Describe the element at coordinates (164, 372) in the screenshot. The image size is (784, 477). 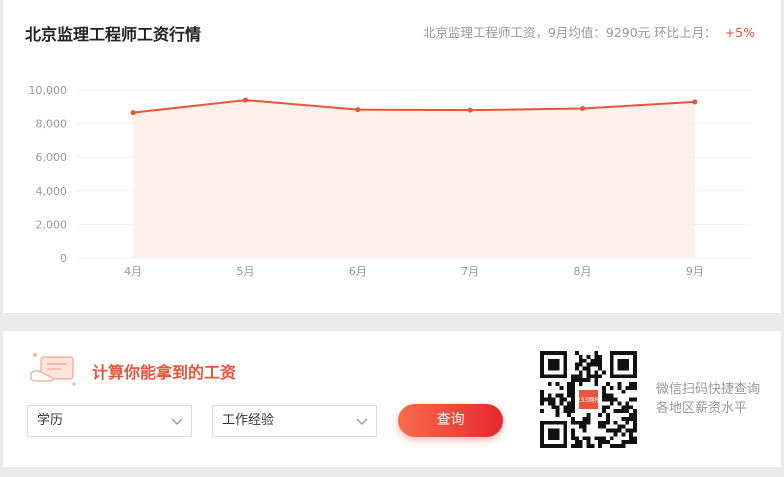
I see `calculator-title: 计算你能拿到的工资` at that location.